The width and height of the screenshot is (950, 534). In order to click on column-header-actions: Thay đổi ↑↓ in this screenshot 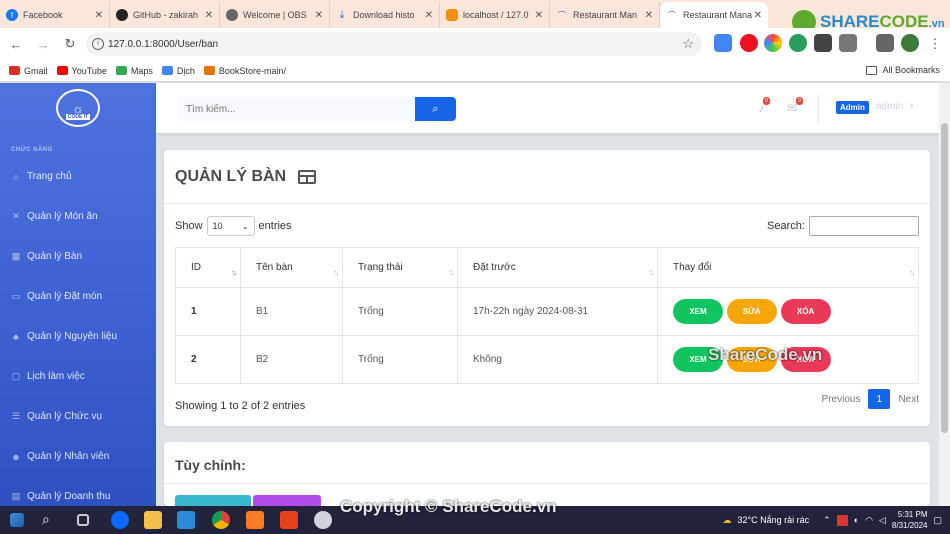, I will do `click(788, 267)`.